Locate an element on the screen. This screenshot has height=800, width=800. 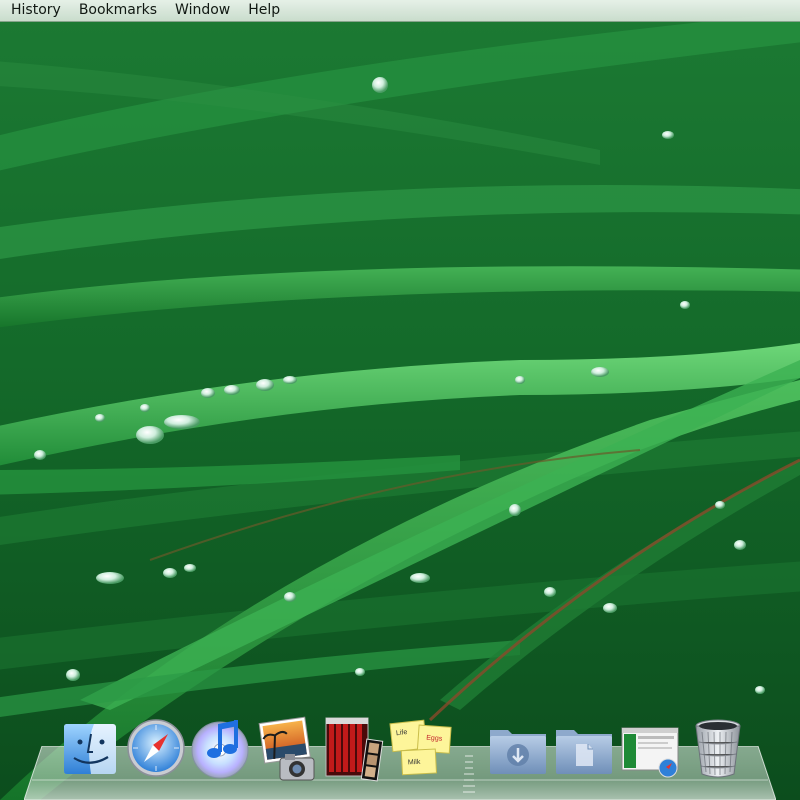
menu-bookmarks: Bookmarks is located at coordinates (118, 10).